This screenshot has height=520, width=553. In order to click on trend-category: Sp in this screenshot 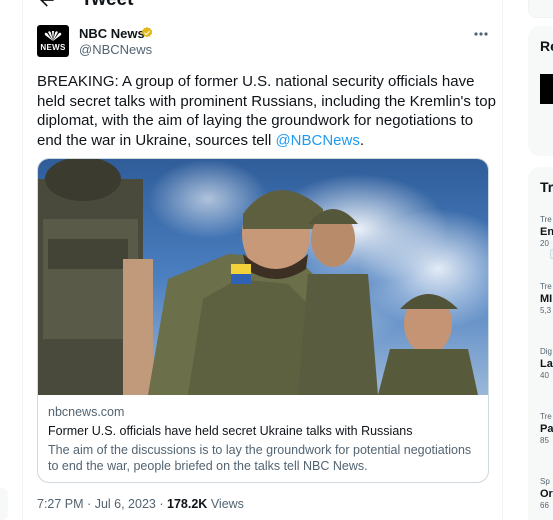, I will do `click(545, 481)`.